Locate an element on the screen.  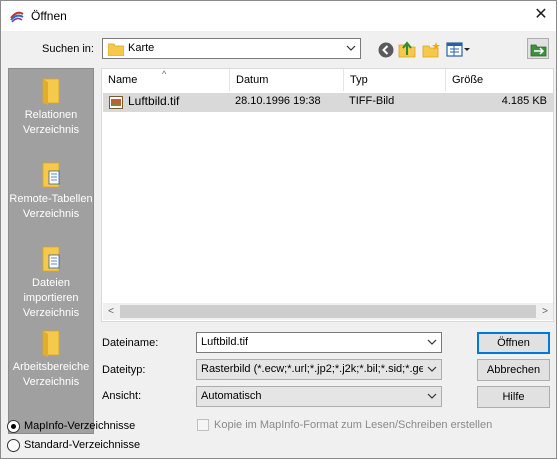
place-label: Arbeitsbereiche Verzeichnis is located at coordinates (51, 374).